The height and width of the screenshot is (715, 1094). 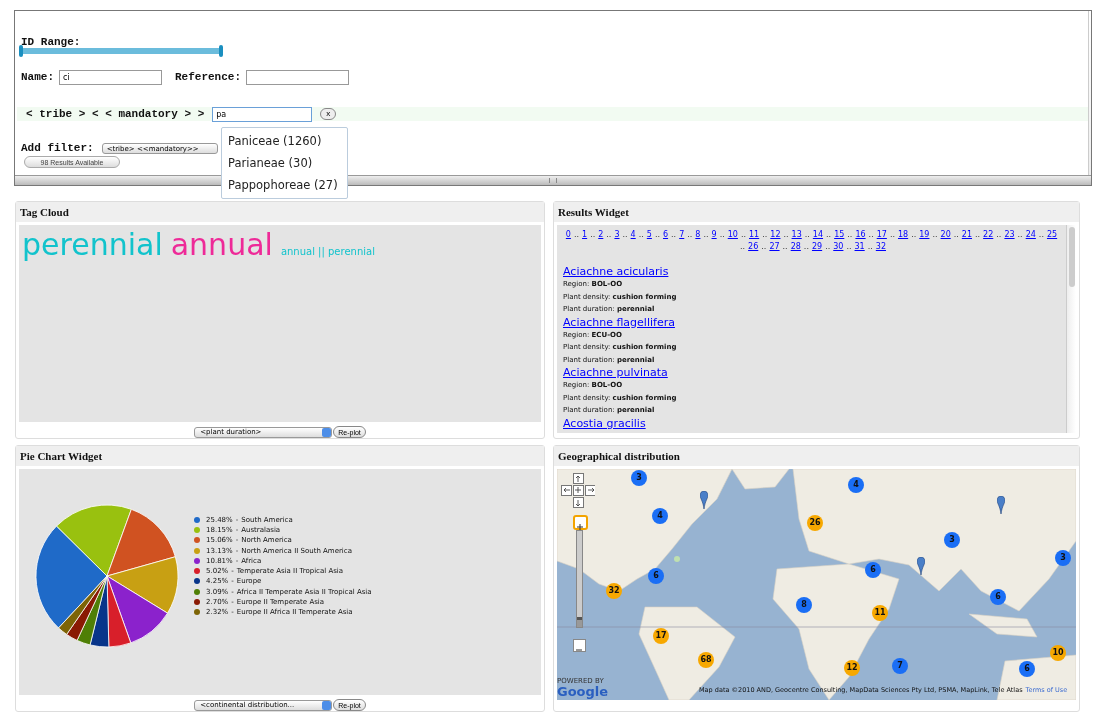 I want to click on page-link: 17, so click(x=881, y=235).